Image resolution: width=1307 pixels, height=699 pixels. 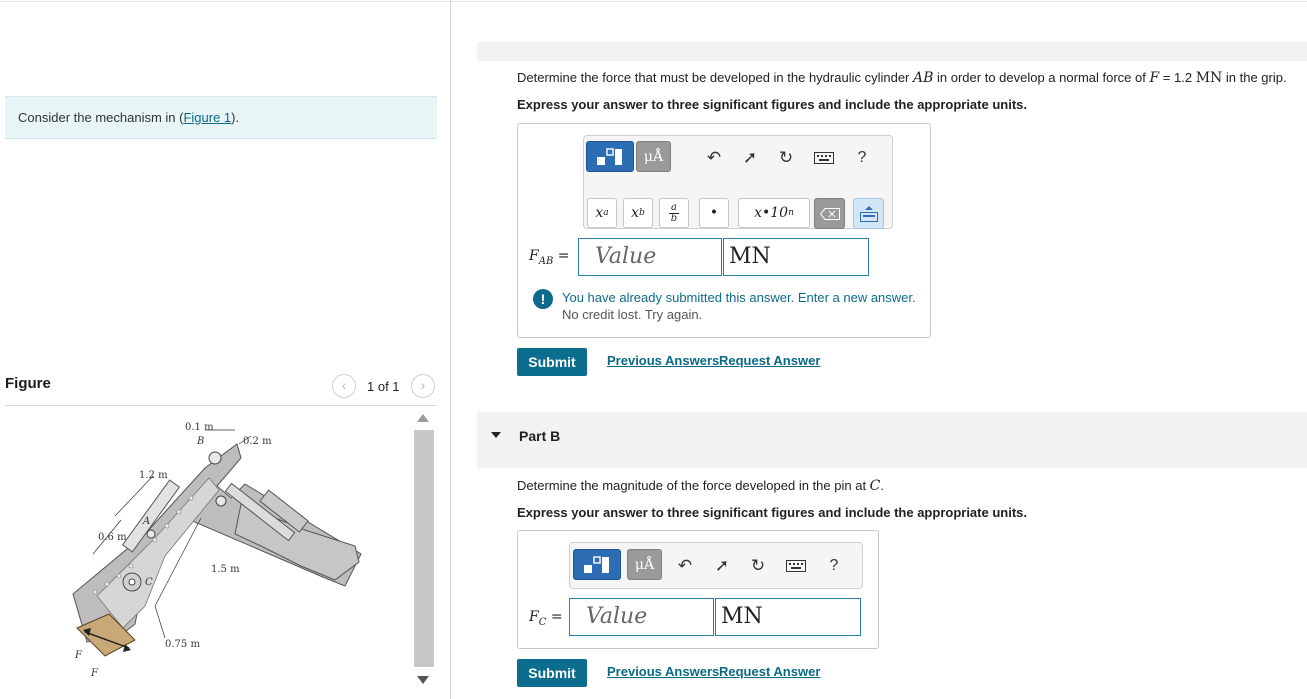 What do you see at coordinates (663, 360) in the screenshot?
I see `part-a-previous-answers-link: Previous Answers` at bounding box center [663, 360].